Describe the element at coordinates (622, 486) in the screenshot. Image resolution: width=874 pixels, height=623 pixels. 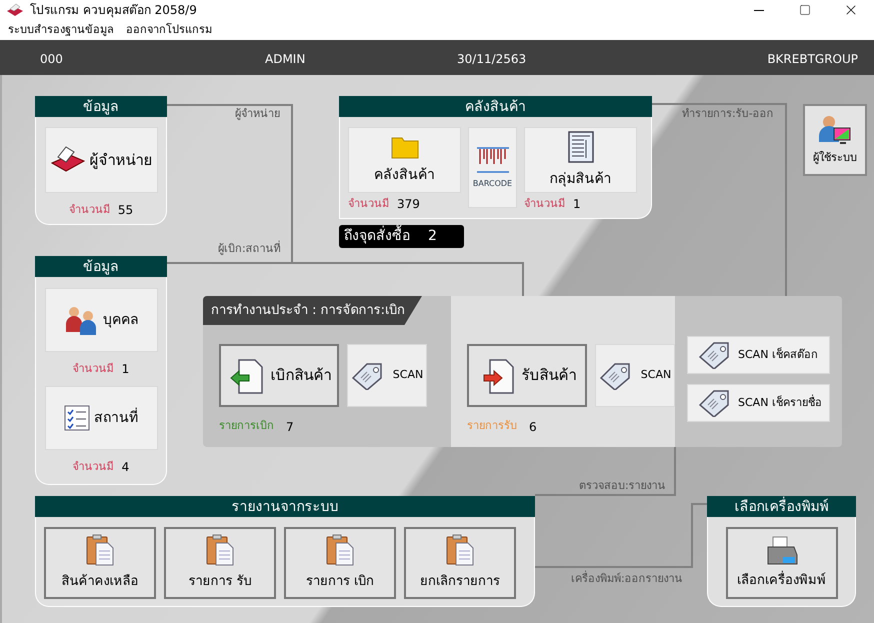
I see `connector-label: ตรวจสอบ:รายงาน` at that location.